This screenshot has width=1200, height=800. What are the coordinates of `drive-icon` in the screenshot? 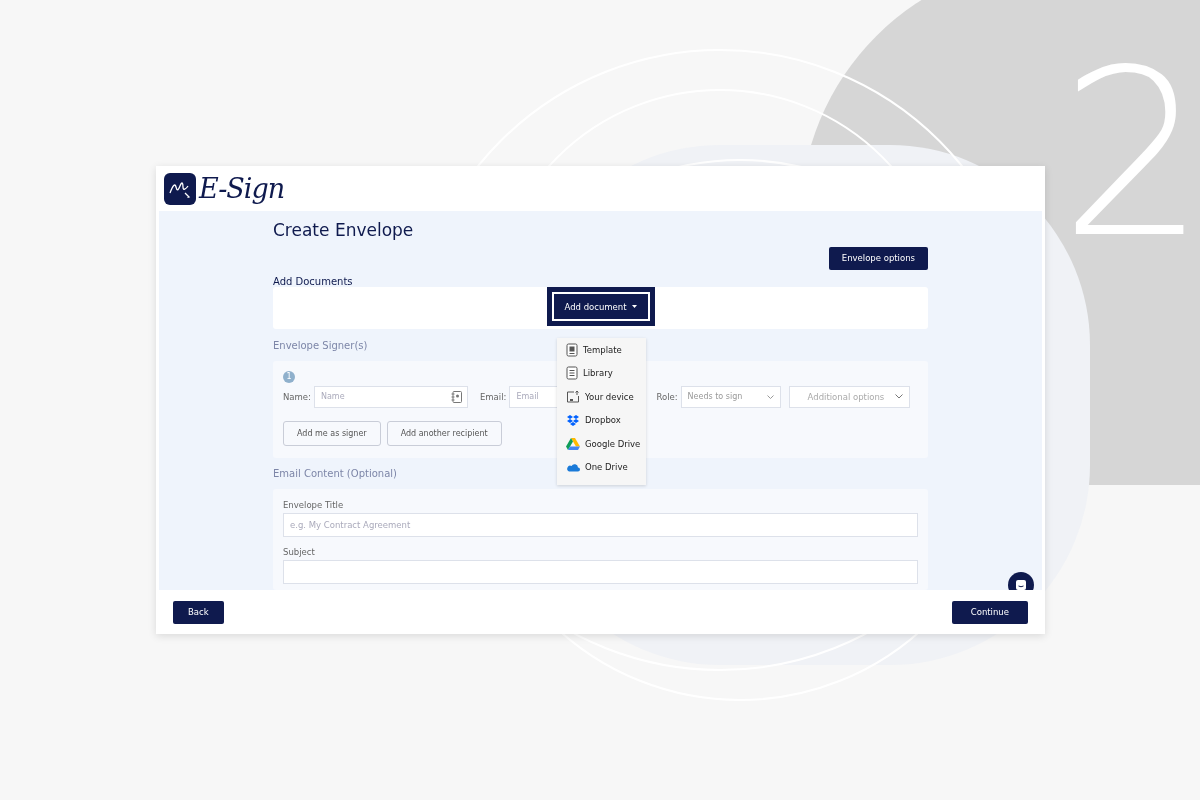 It's located at (573, 443).